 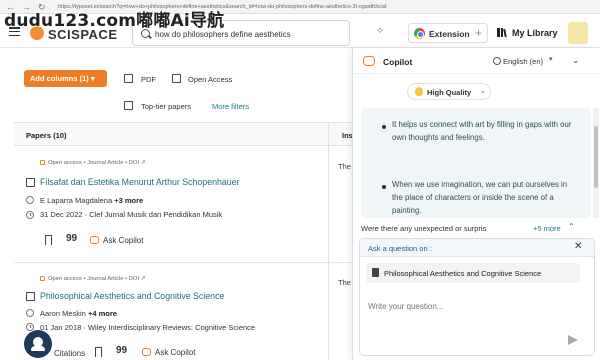 What do you see at coordinates (477, 248) in the screenshot?
I see `ask-question-header: Ask a question on : ✕` at bounding box center [477, 248].